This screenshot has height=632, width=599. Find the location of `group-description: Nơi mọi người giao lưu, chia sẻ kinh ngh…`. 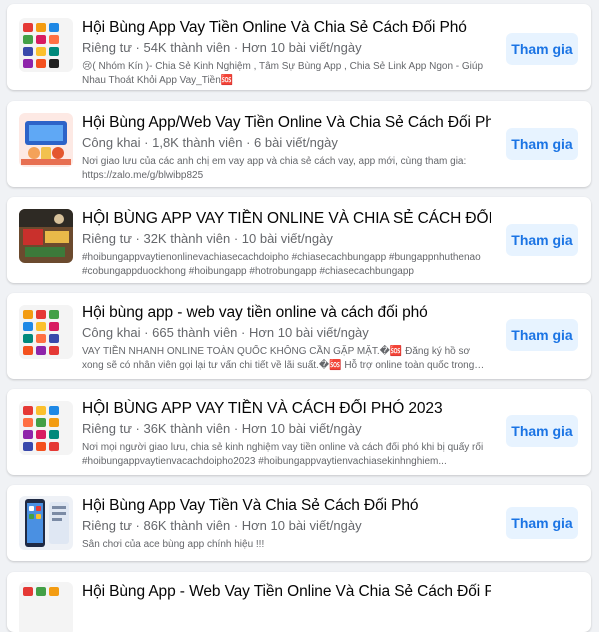

group-description: Nơi mọi người giao lưu, chia sẻ kinh ngh… is located at coordinates (283, 454).